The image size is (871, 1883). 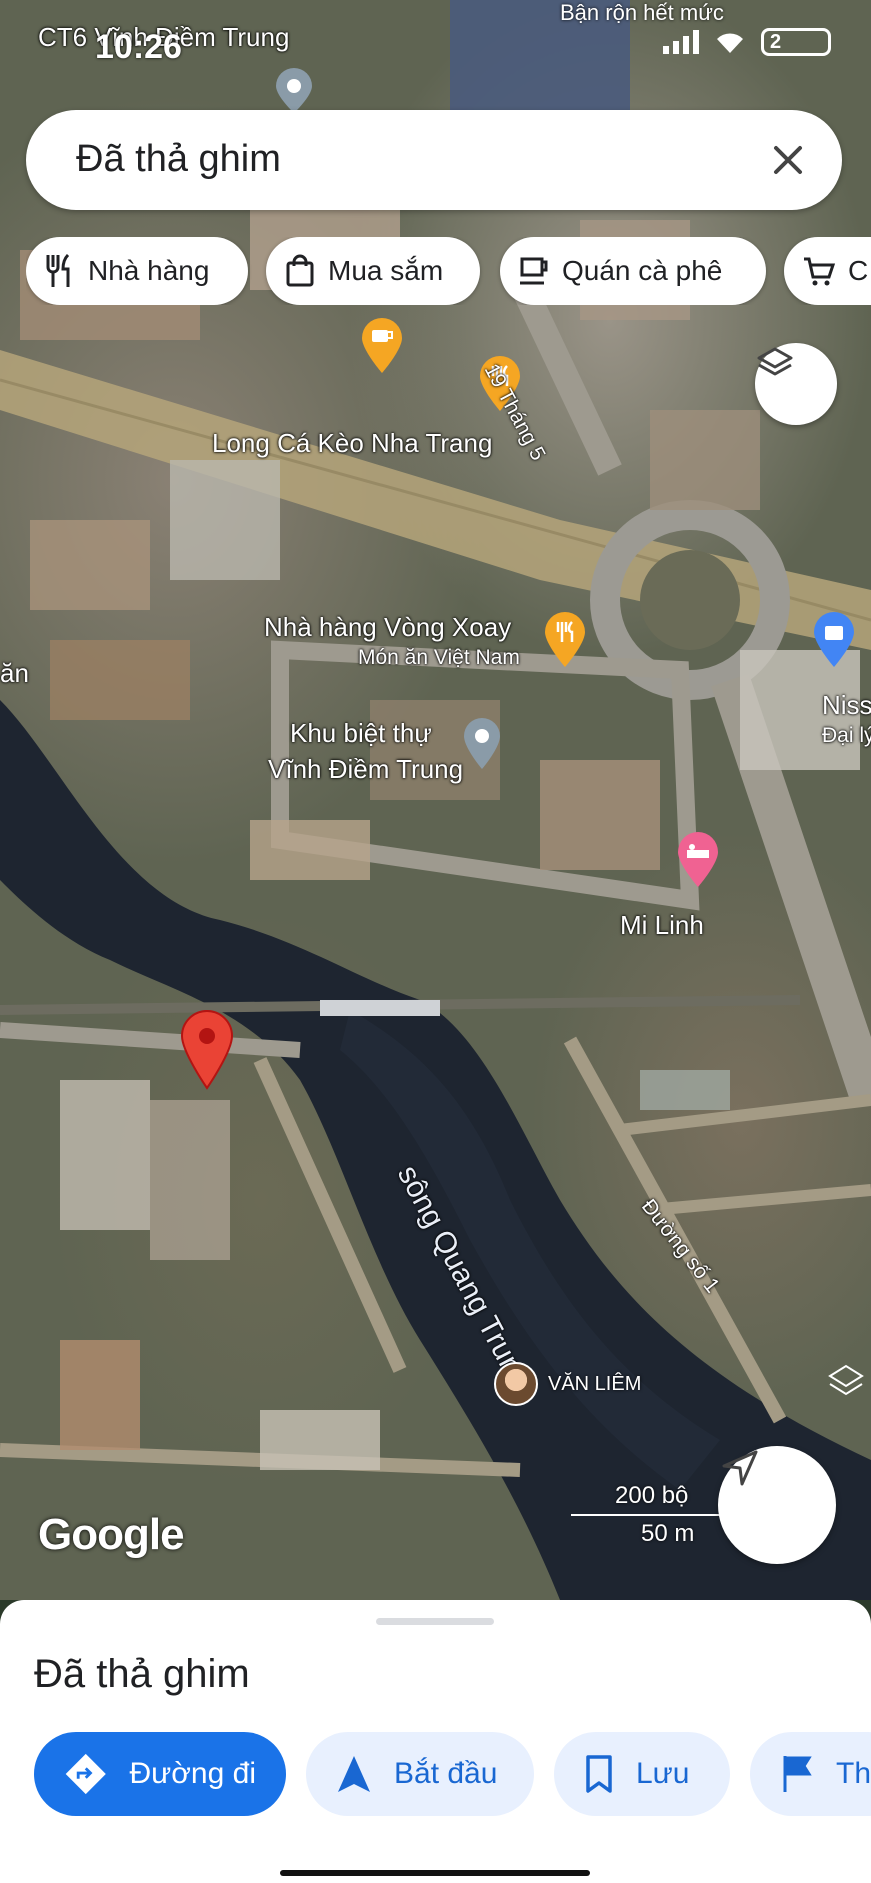 What do you see at coordinates (534, 271) in the screenshot?
I see `coffee-icon` at bounding box center [534, 271].